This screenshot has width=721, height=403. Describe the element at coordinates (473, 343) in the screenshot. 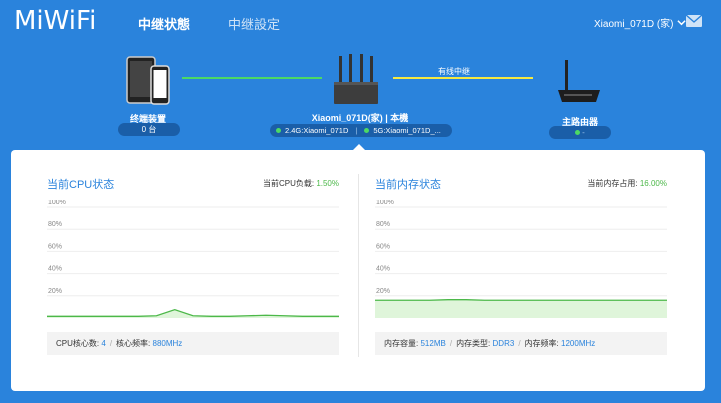

I see `memory-type-label: 内存类型:` at that location.